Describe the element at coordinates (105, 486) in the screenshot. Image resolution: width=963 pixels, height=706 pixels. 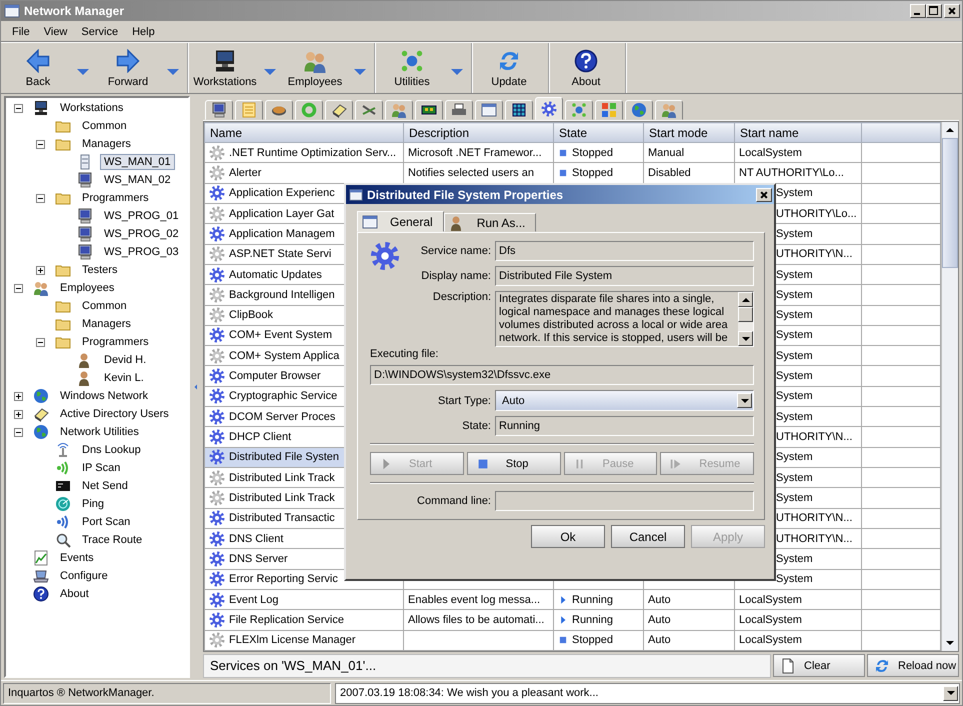
I see `tree-item: Net Send` at that location.